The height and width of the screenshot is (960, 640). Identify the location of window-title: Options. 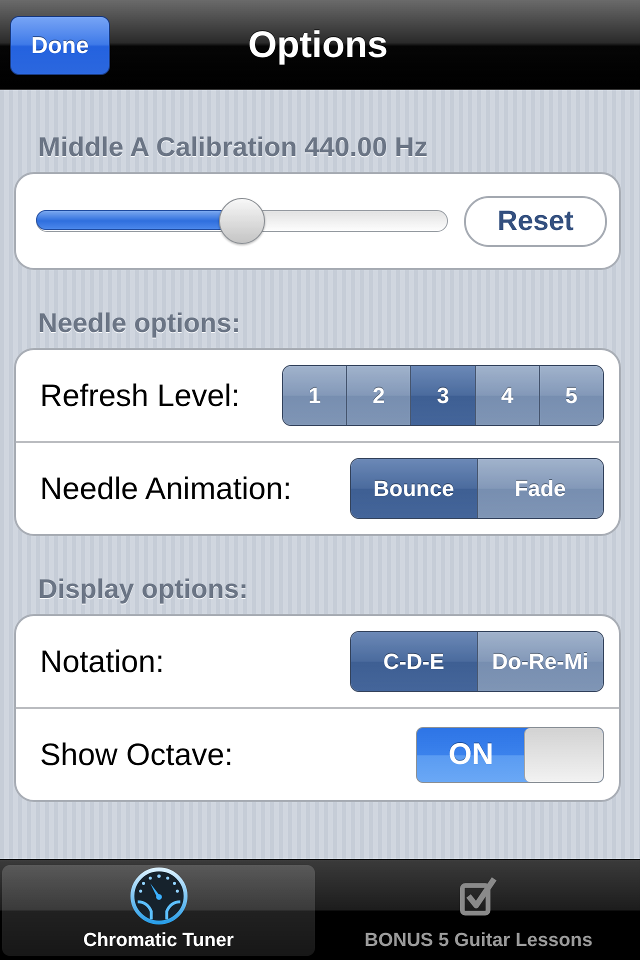
(318, 45).